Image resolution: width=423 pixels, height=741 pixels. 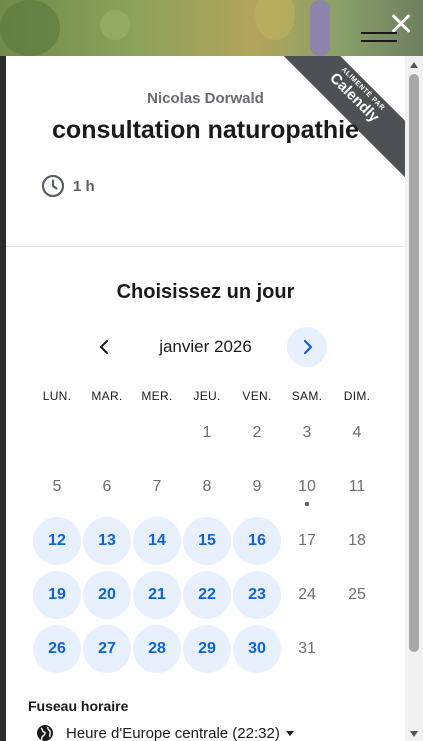 I want to click on unavailable-day: 18, so click(x=357, y=541).